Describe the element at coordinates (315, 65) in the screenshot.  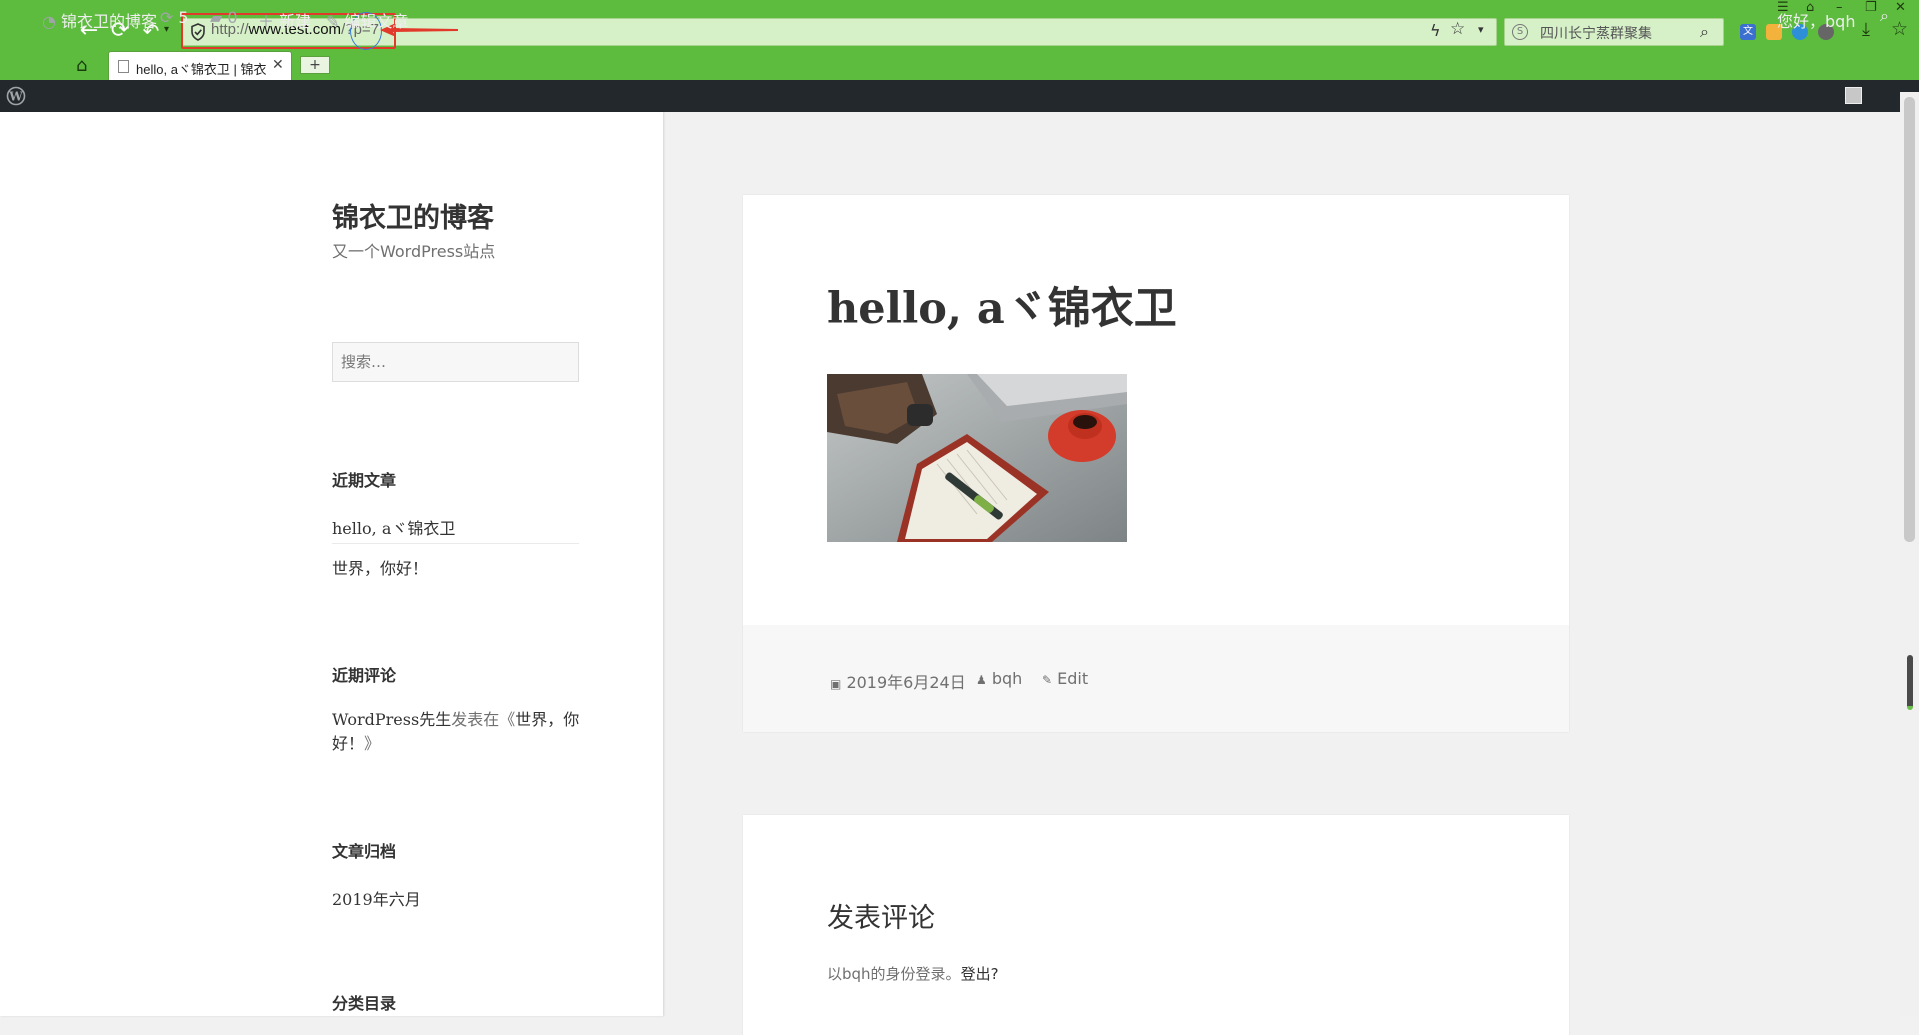
I see `new-tab-button: +` at that location.